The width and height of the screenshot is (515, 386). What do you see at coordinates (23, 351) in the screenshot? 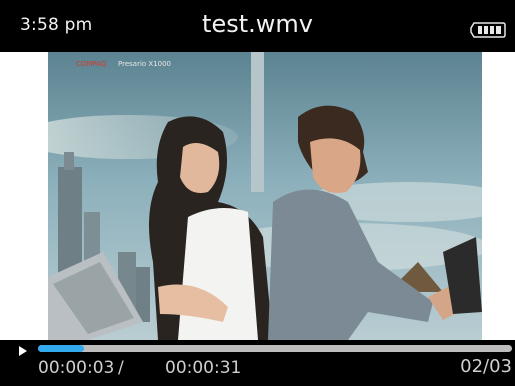
I see `play-icon` at bounding box center [23, 351].